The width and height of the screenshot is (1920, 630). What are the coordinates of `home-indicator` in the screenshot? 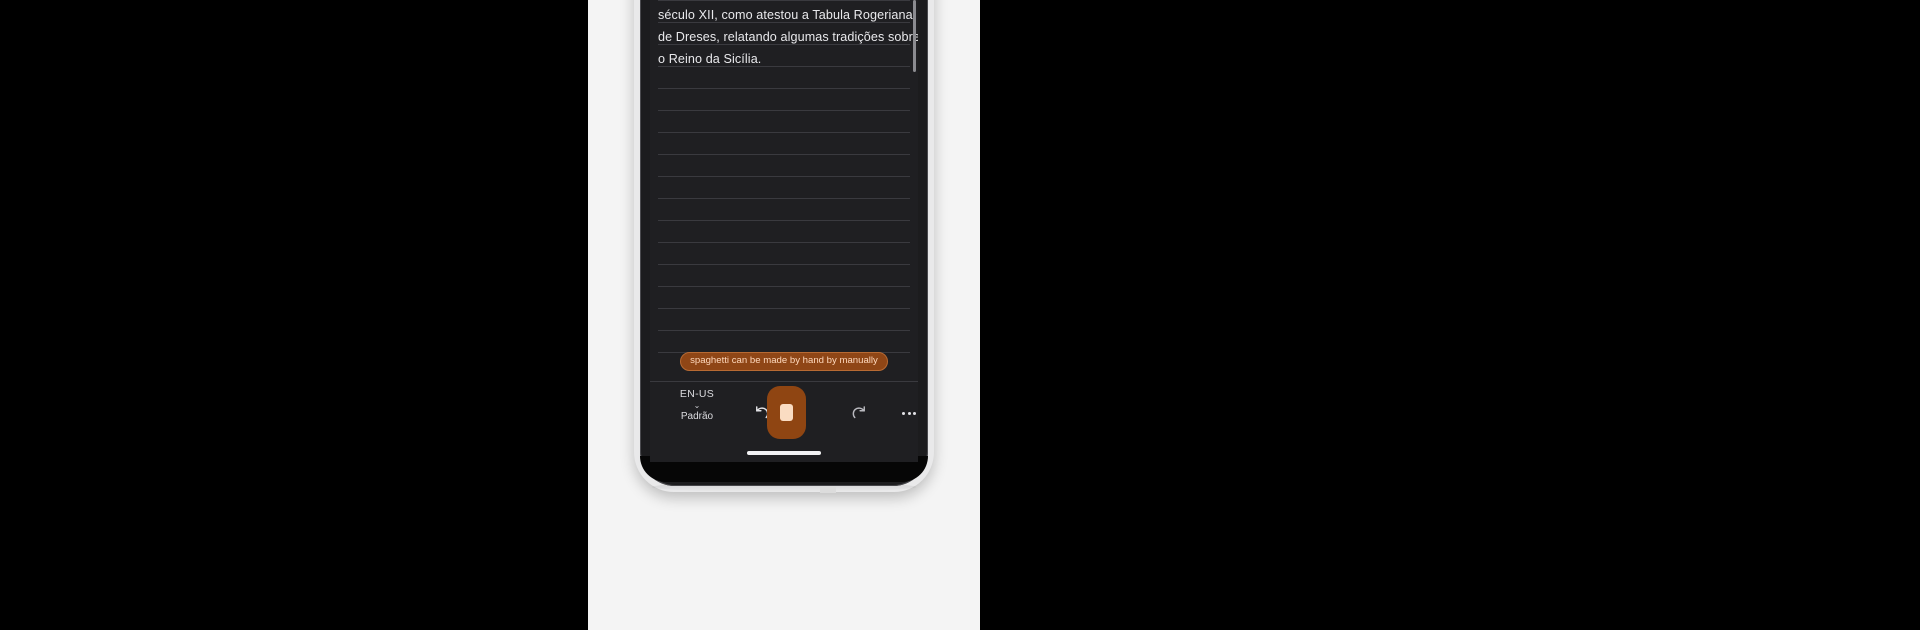 It's located at (784, 453).